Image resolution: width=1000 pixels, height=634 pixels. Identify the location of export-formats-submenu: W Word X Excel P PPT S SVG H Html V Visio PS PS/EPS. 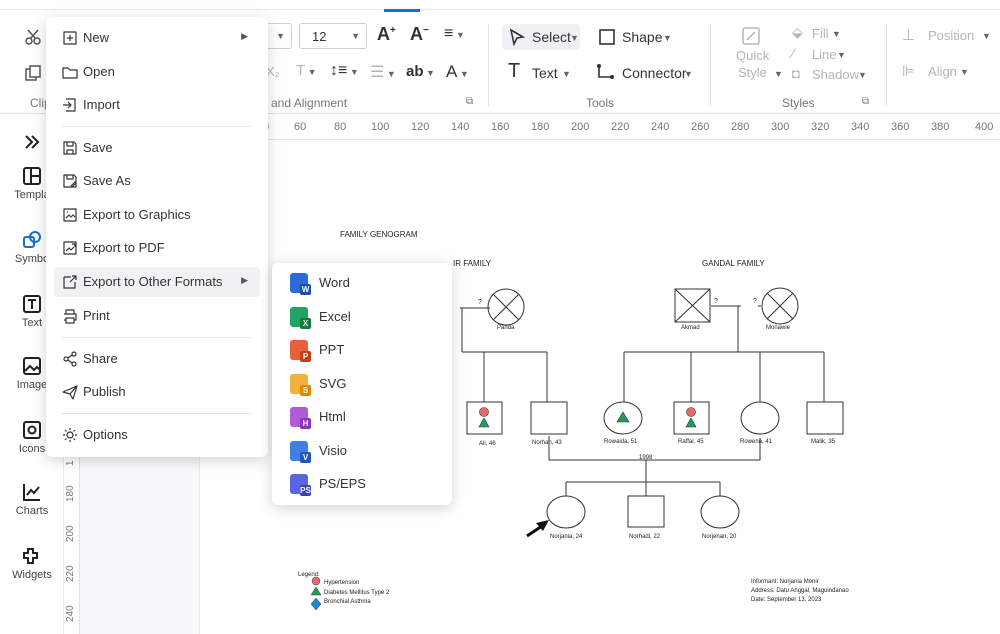
(362, 384).